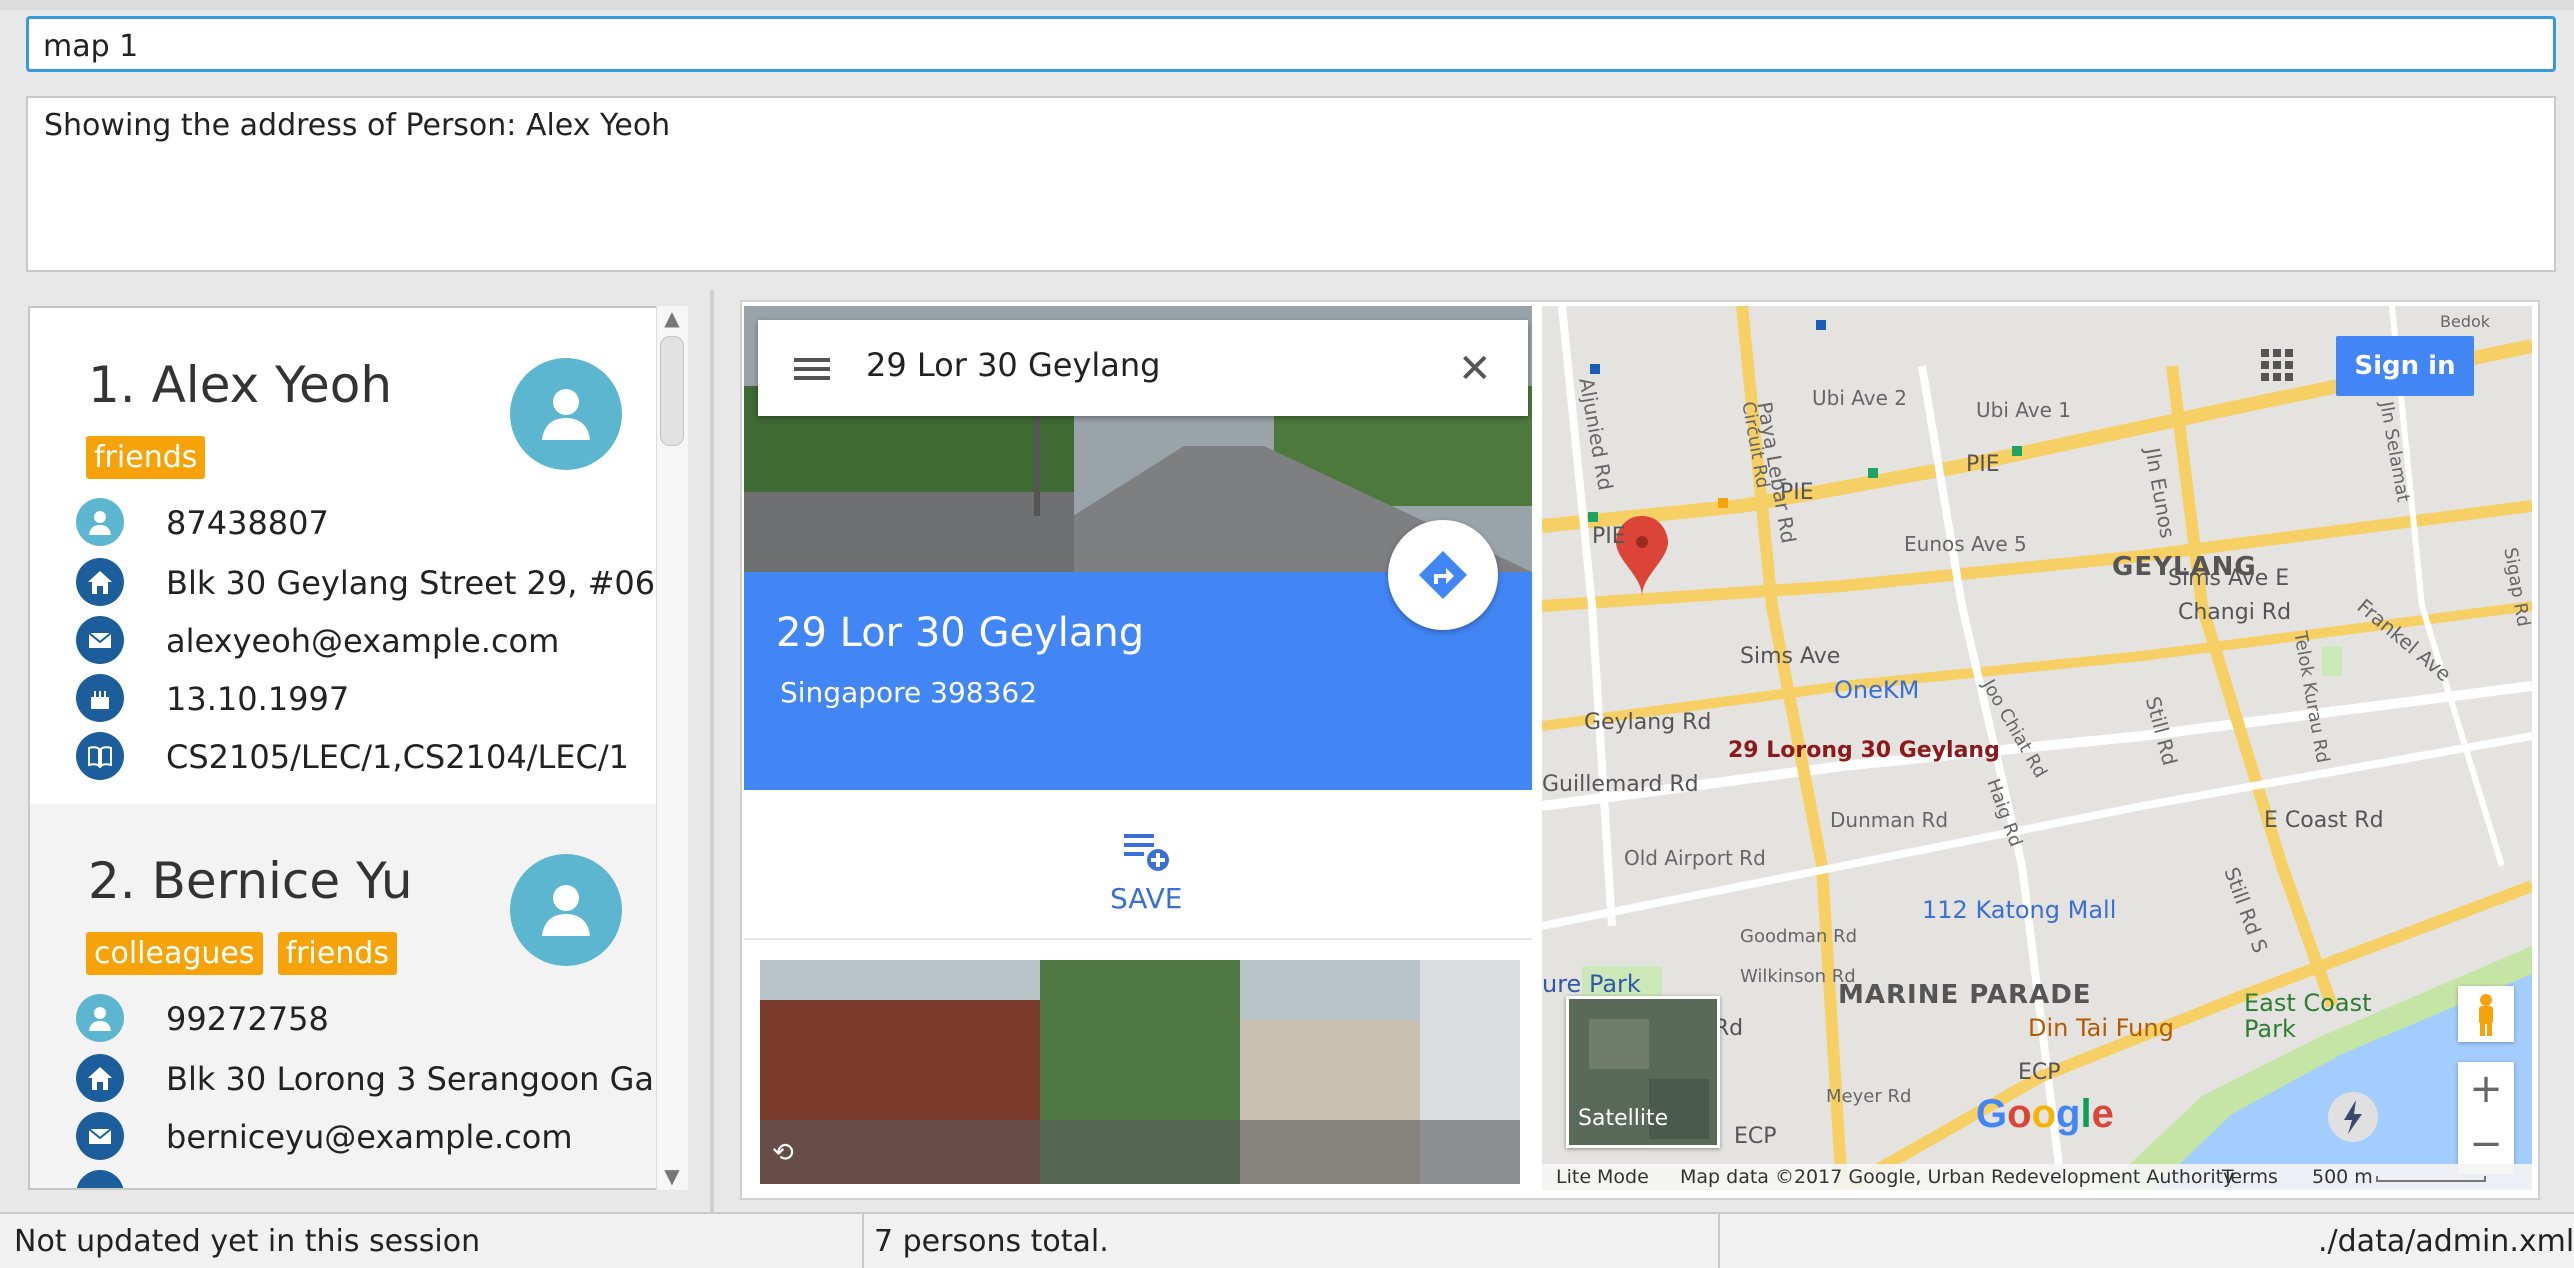  What do you see at coordinates (366, 1020) in the screenshot?
I see `phone-row: 99272758` at bounding box center [366, 1020].